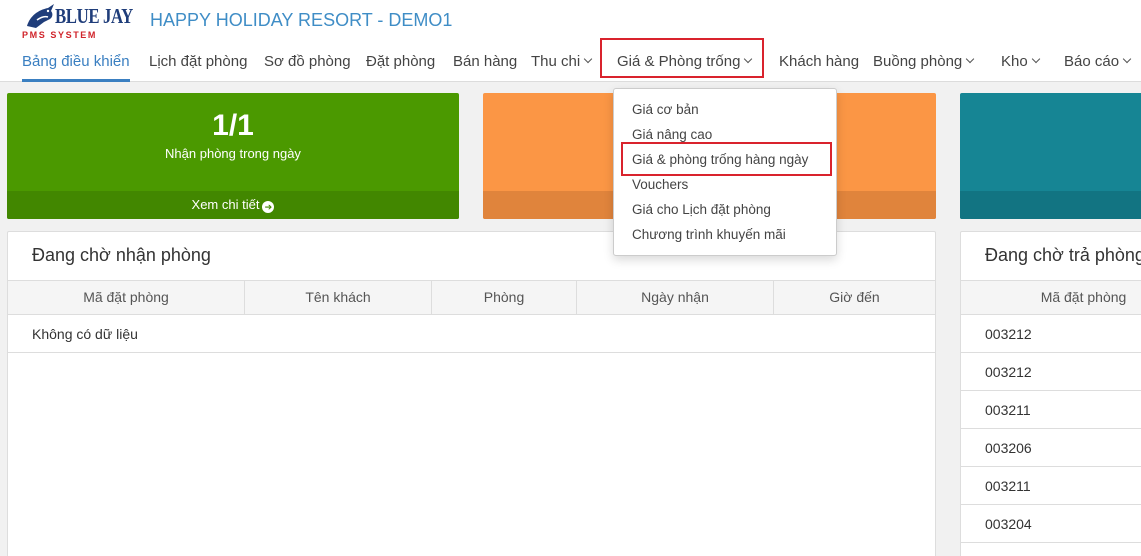 Image resolution: width=1141 pixels, height=556 pixels. I want to click on nav-label: Thu chi, so click(556, 61).